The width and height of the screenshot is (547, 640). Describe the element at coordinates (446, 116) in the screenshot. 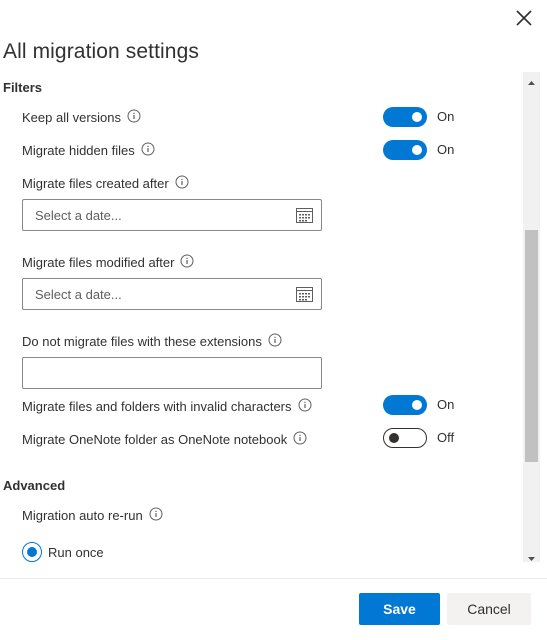

I see `keep-all-versions-state: On` at that location.